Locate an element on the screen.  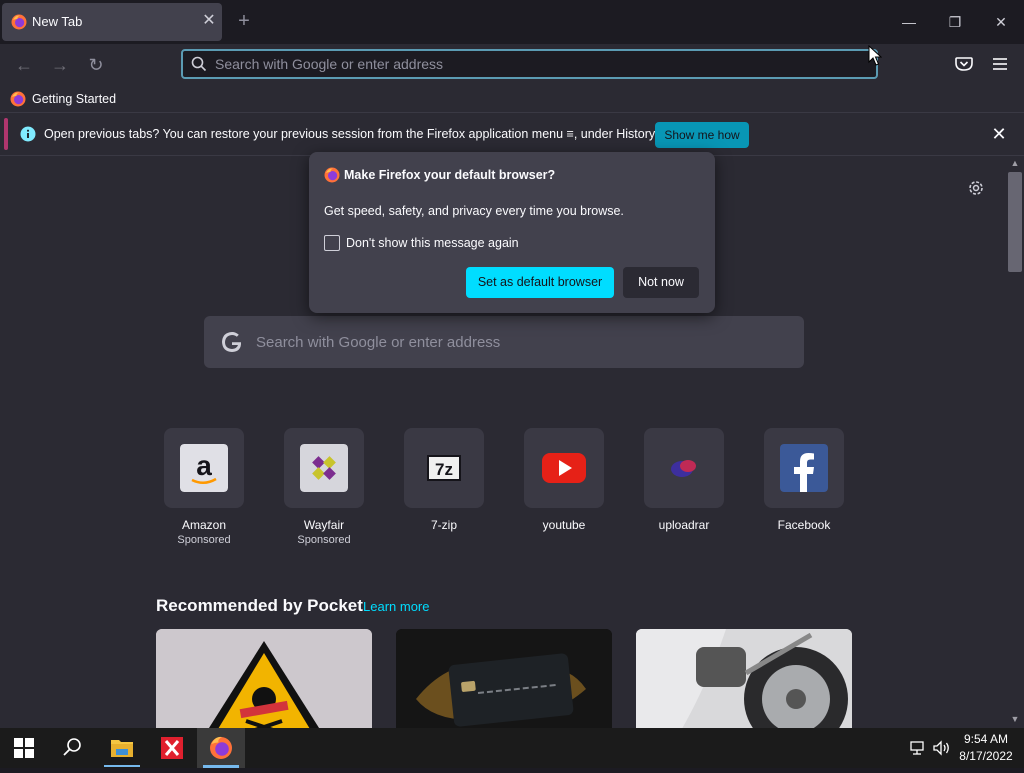
site-tile: a is located at coordinates (204, 468).